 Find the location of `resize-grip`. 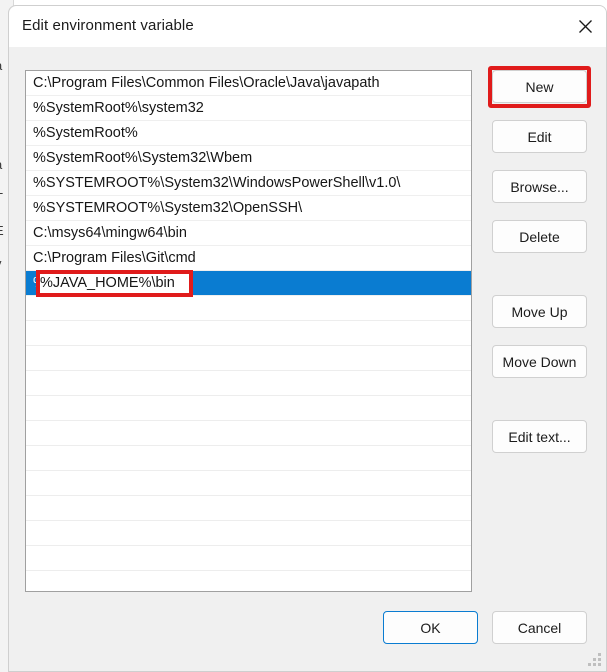

resize-grip is located at coordinates (595, 660).